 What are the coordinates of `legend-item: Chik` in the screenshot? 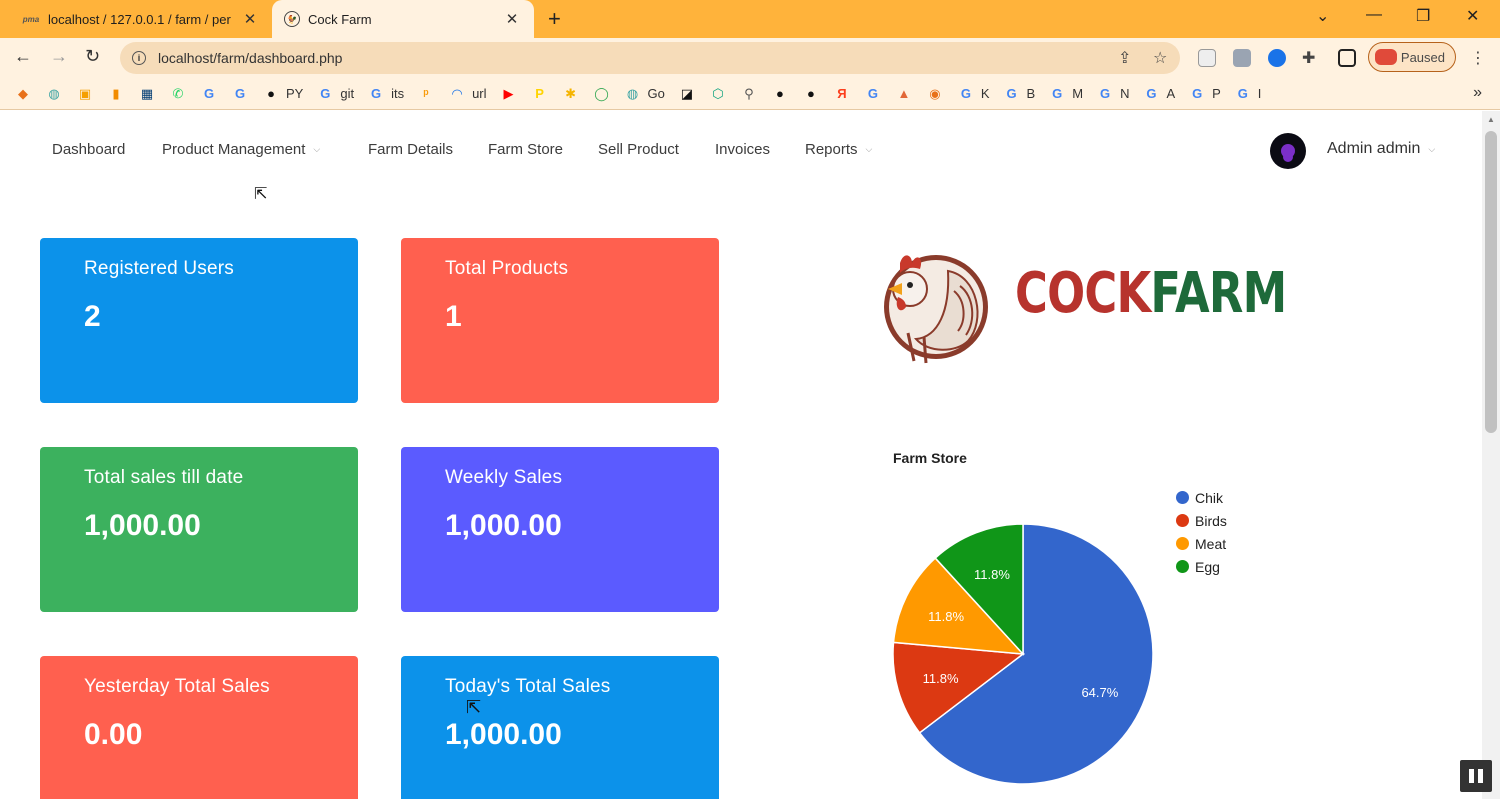 It's located at (1201, 497).